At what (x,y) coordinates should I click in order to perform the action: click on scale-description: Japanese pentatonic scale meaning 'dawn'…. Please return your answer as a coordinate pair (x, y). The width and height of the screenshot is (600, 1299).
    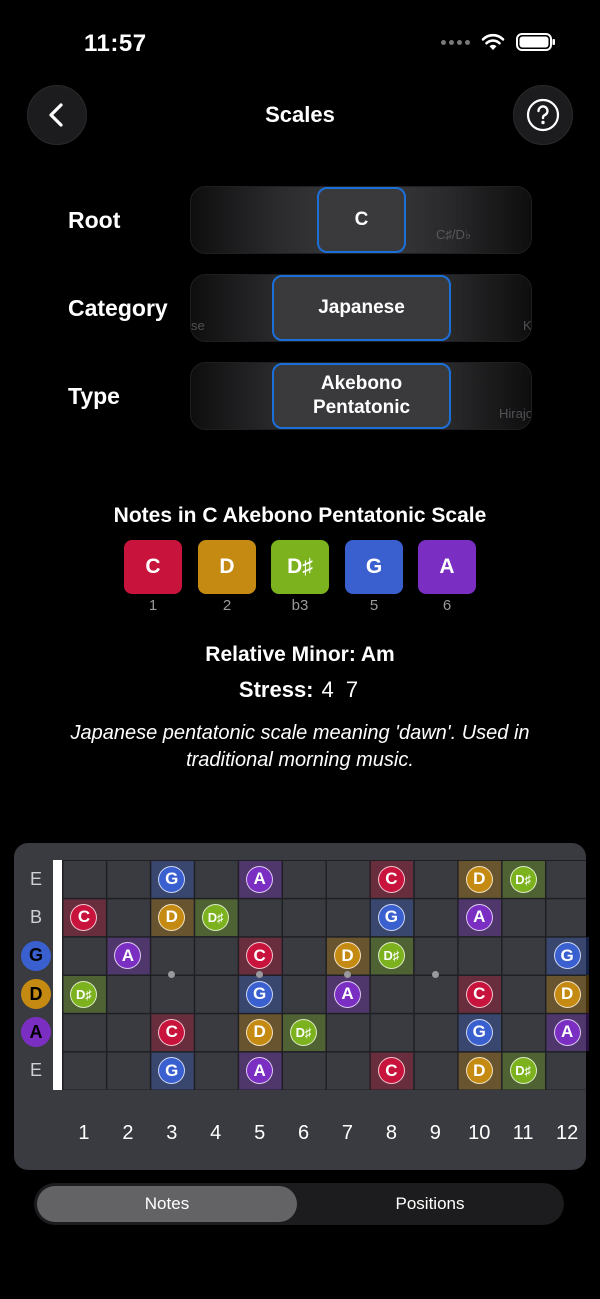
    Looking at the image, I should click on (300, 746).